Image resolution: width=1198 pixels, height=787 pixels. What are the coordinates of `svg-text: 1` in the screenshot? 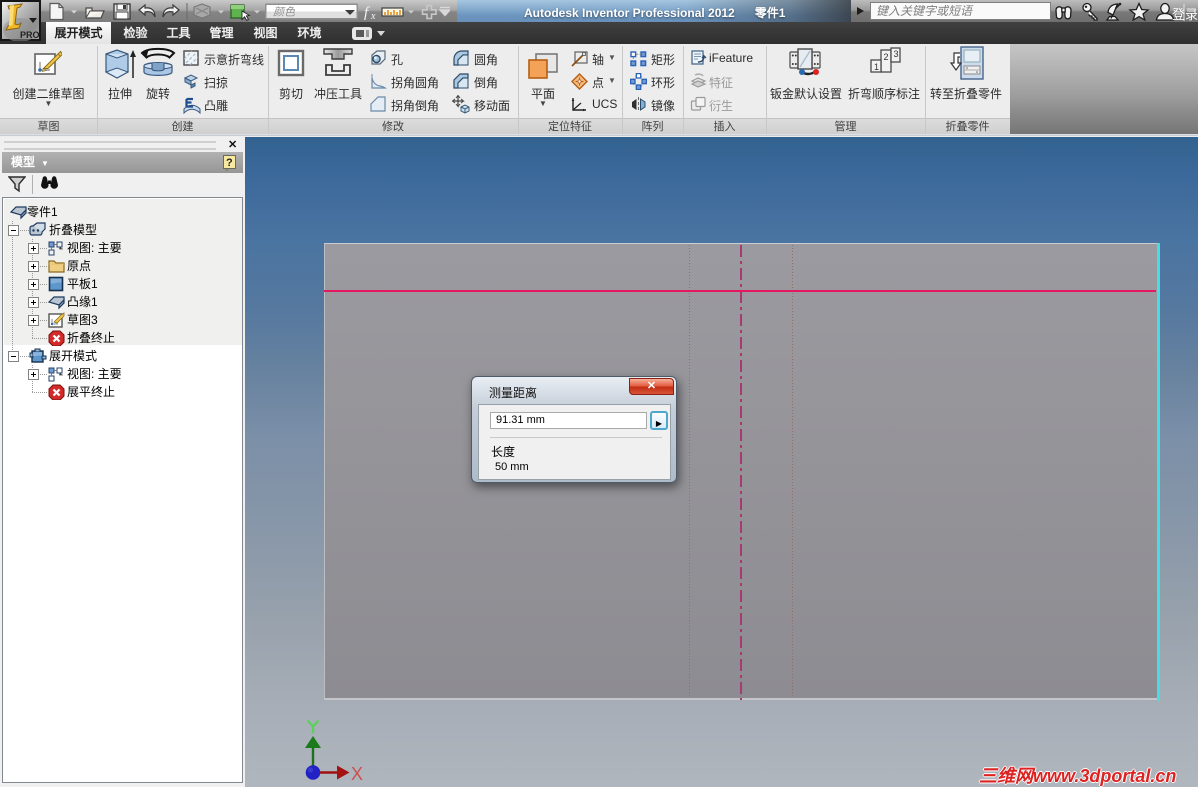 It's located at (876, 67).